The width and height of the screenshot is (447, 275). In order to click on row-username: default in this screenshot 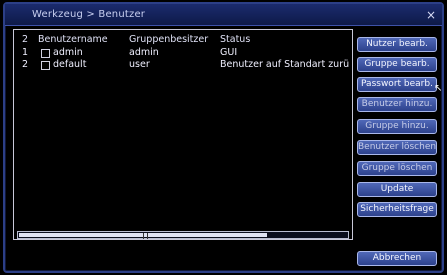, I will do `click(70, 64)`.